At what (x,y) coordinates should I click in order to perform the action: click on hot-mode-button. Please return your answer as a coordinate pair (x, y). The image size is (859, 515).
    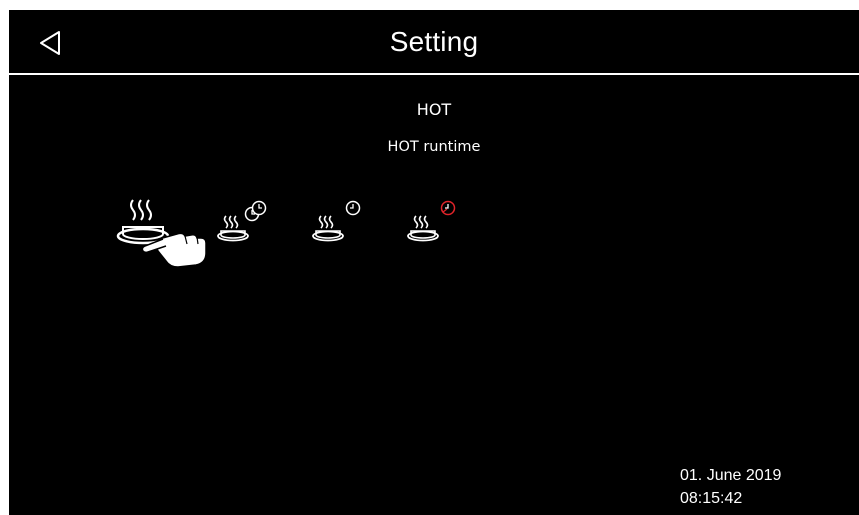
    Looking at the image, I should click on (165, 231).